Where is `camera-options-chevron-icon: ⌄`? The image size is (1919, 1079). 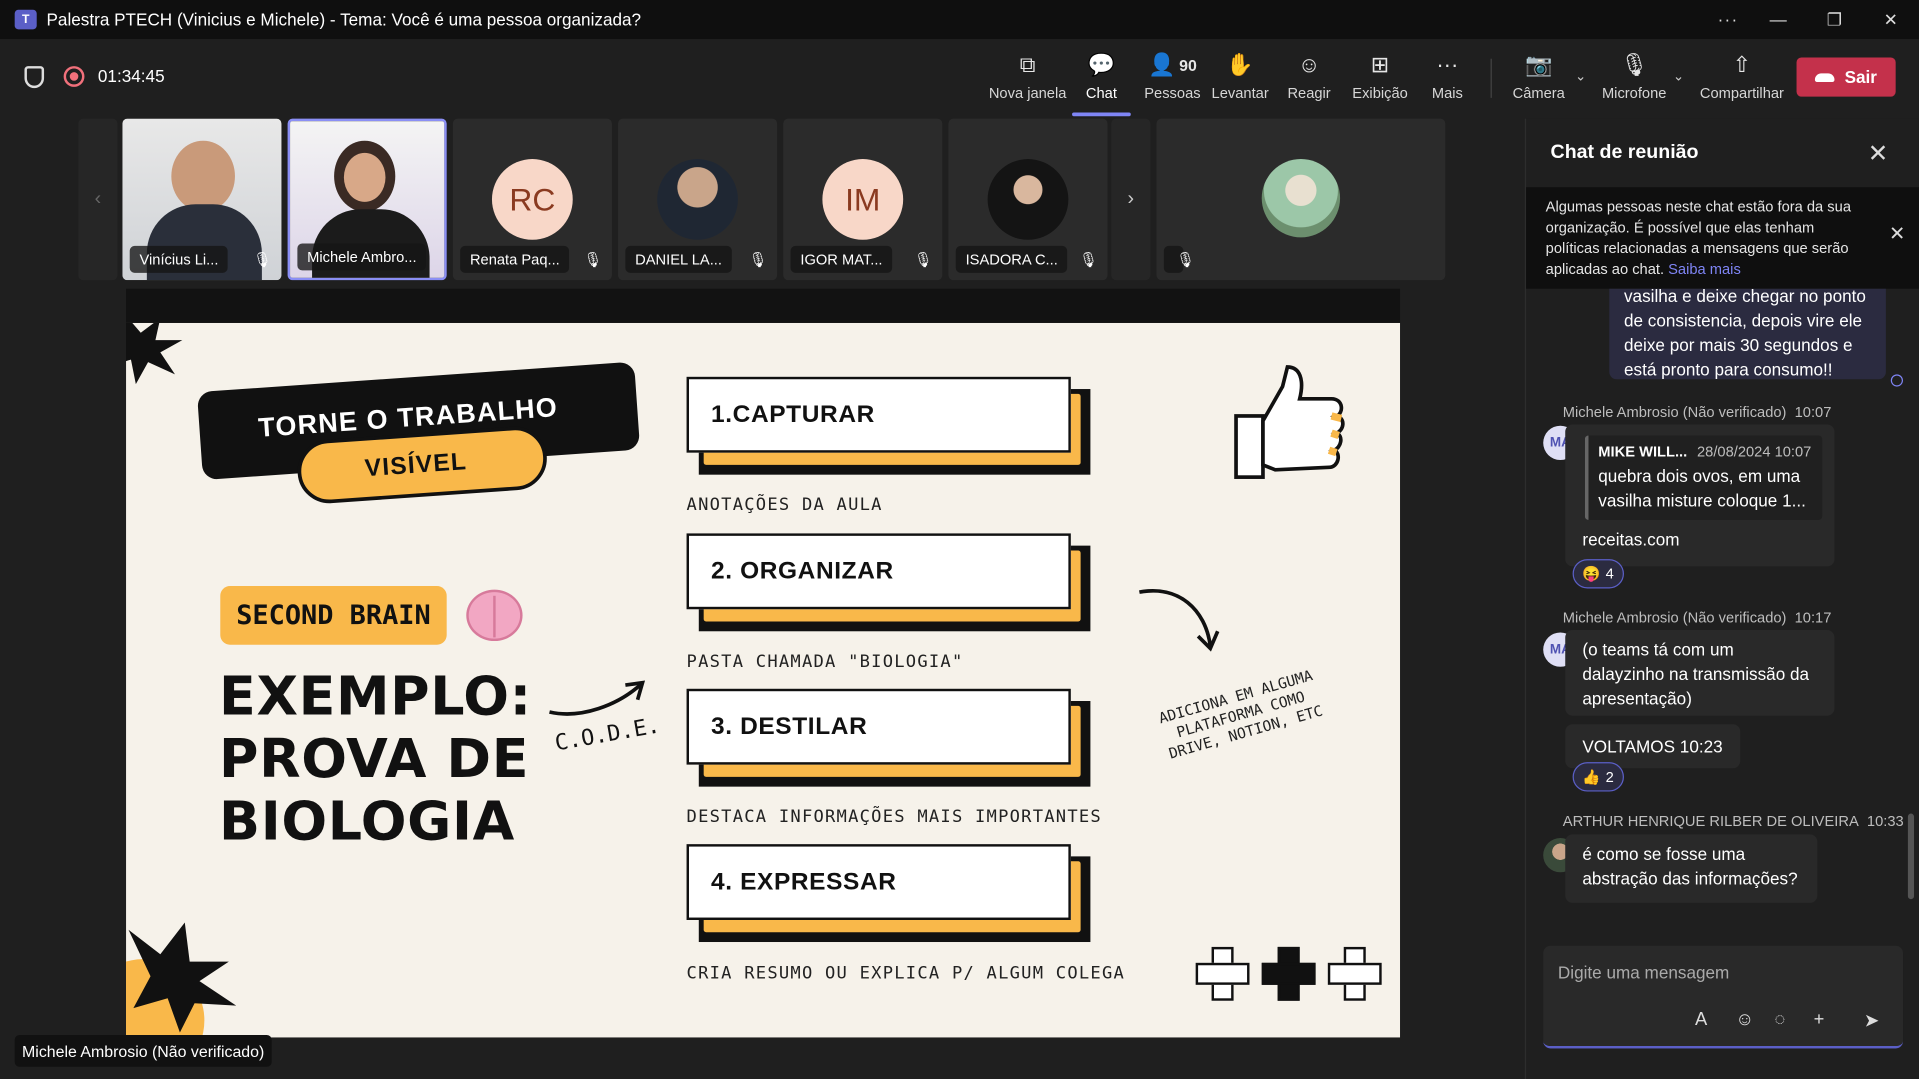
camera-options-chevron-icon: ⌄ is located at coordinates (1580, 77).